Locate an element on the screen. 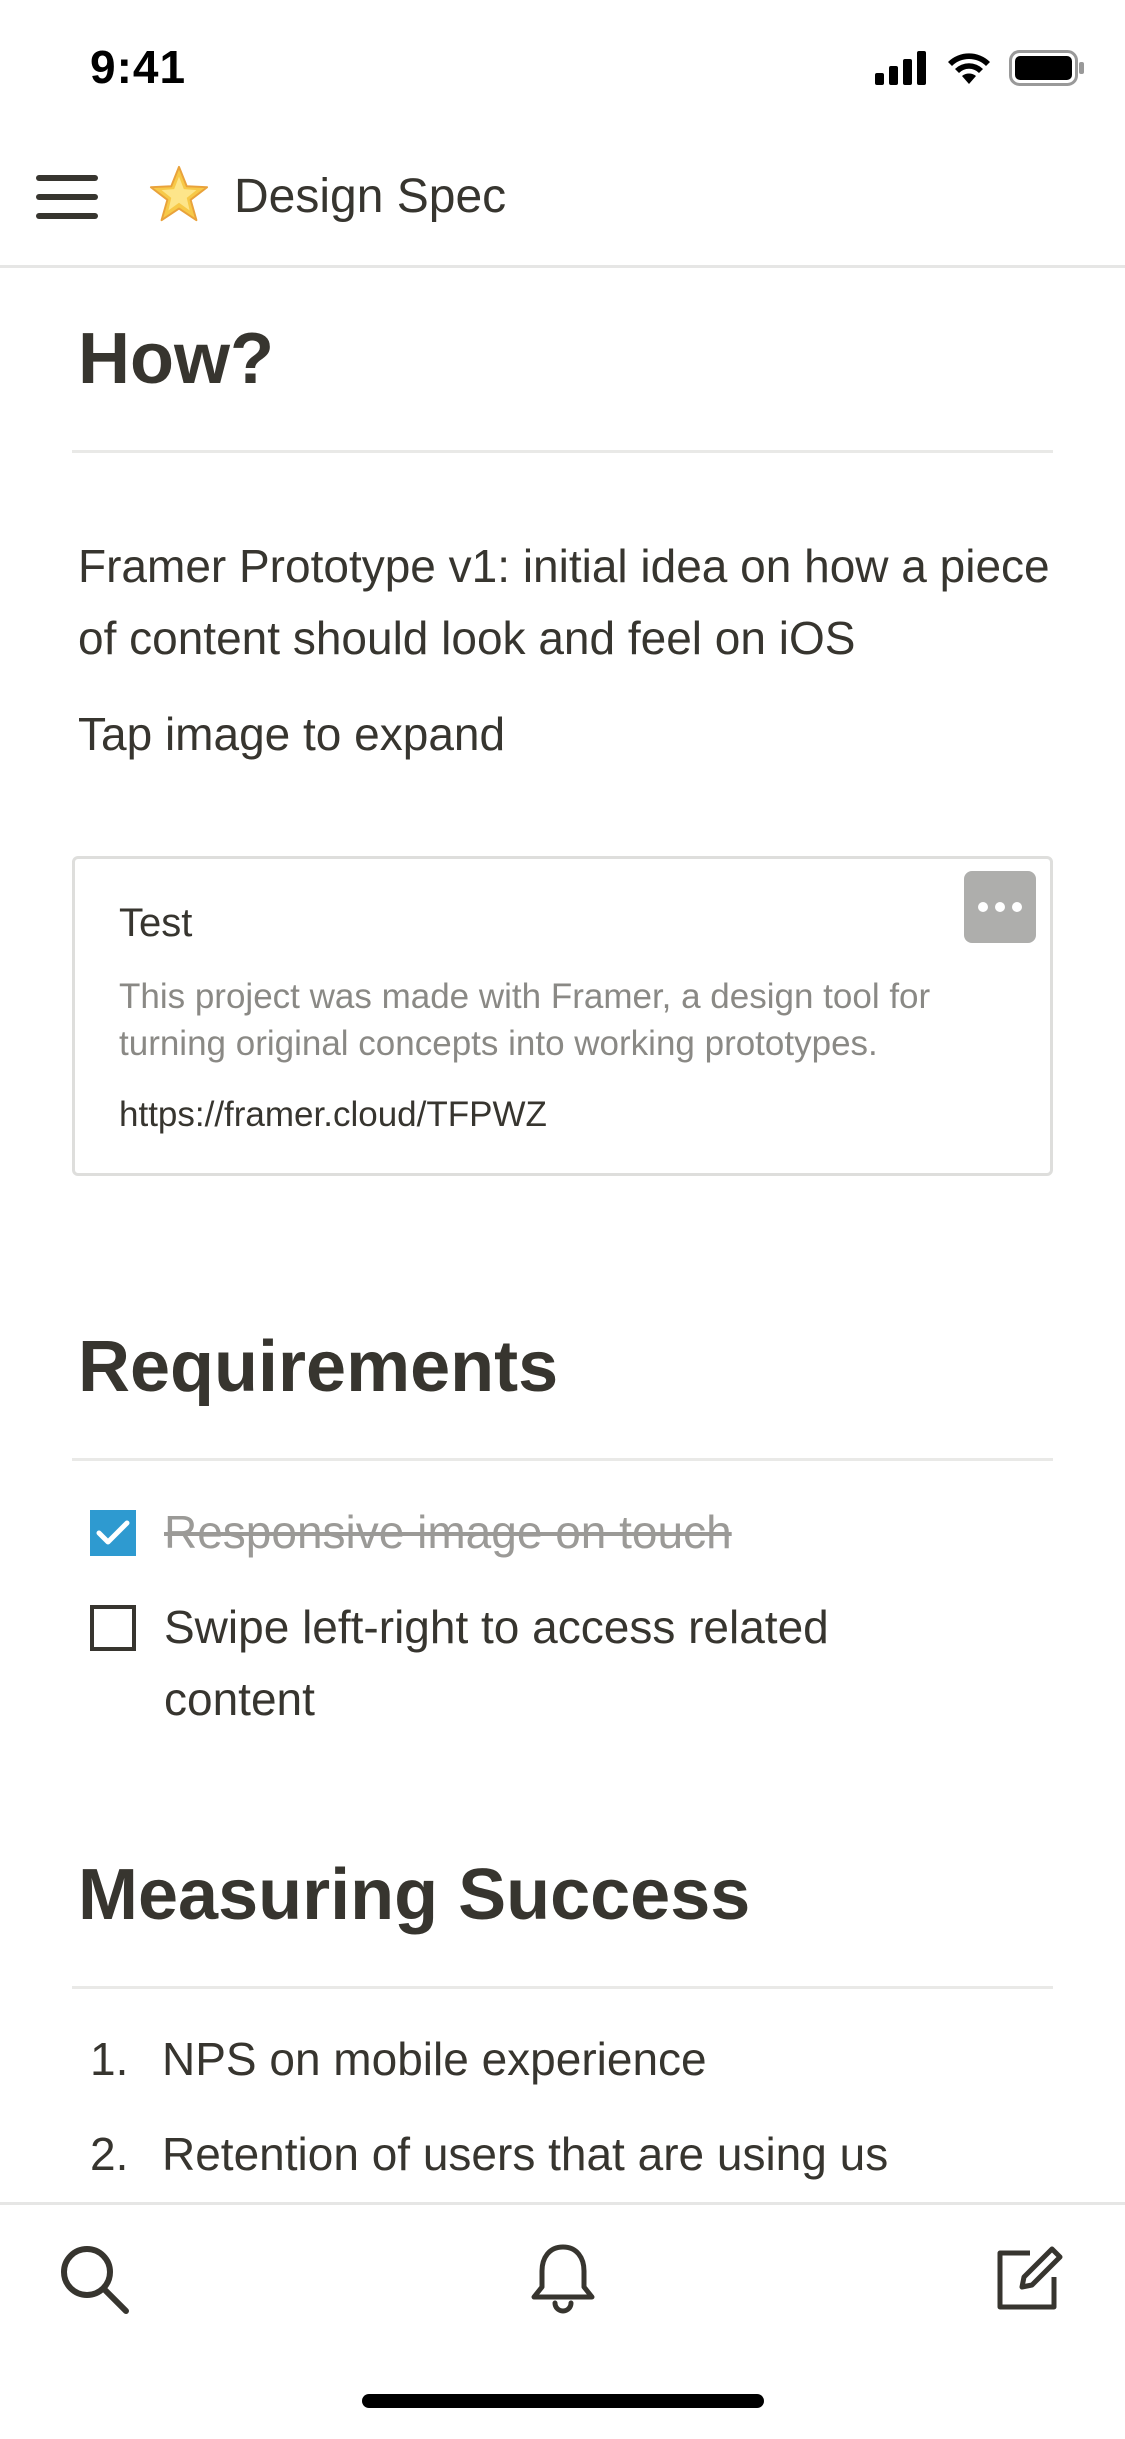 The width and height of the screenshot is (1125, 2439). battery-icon is located at coordinates (1046, 68).